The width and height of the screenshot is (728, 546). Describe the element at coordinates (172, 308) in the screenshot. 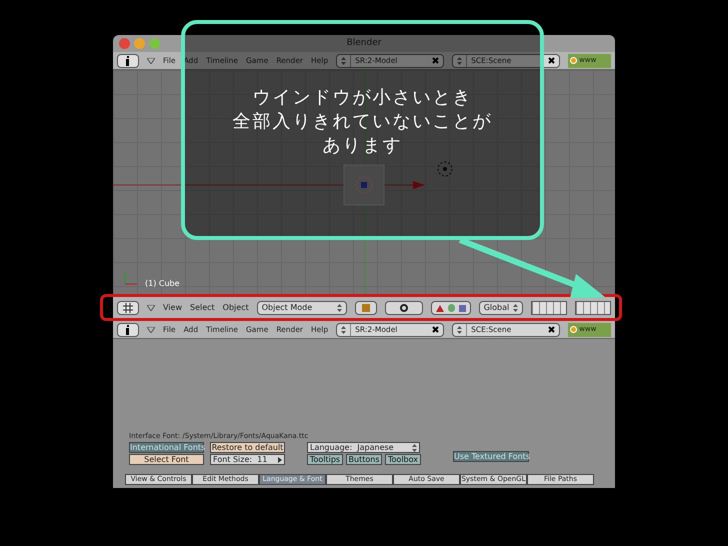

I see `menu-item: View` at that location.